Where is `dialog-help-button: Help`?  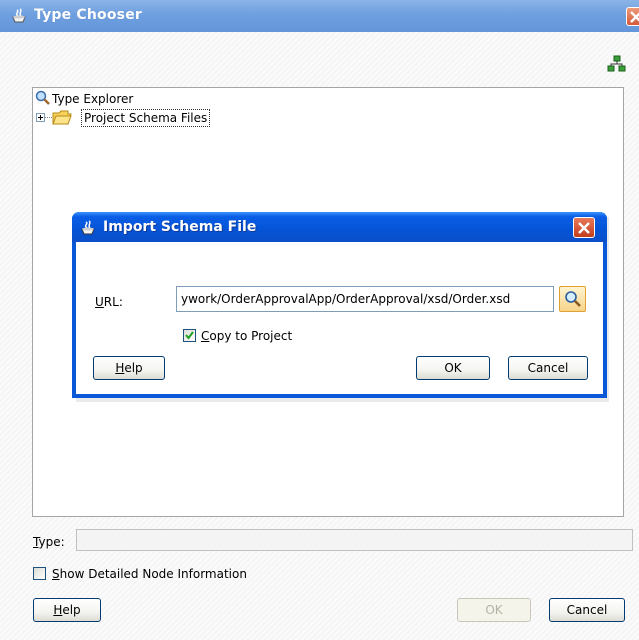
dialog-help-button: Help is located at coordinates (129, 368).